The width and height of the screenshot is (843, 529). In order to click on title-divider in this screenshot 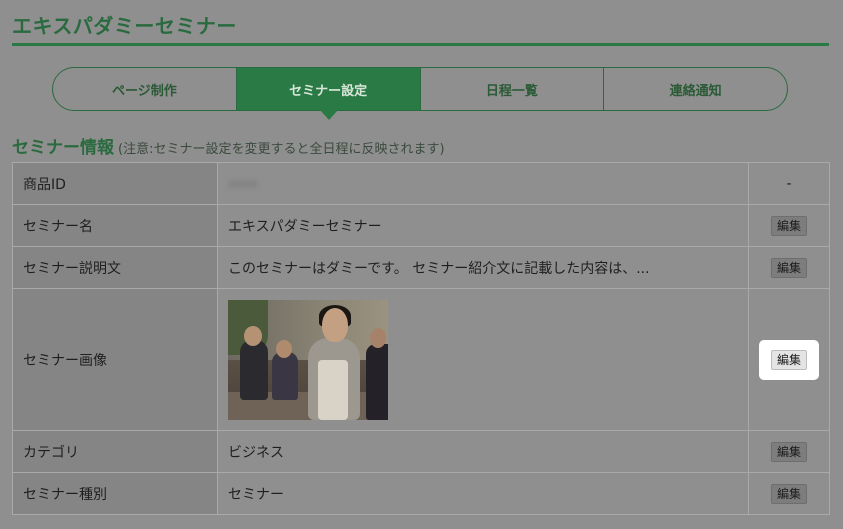, I will do `click(420, 44)`.